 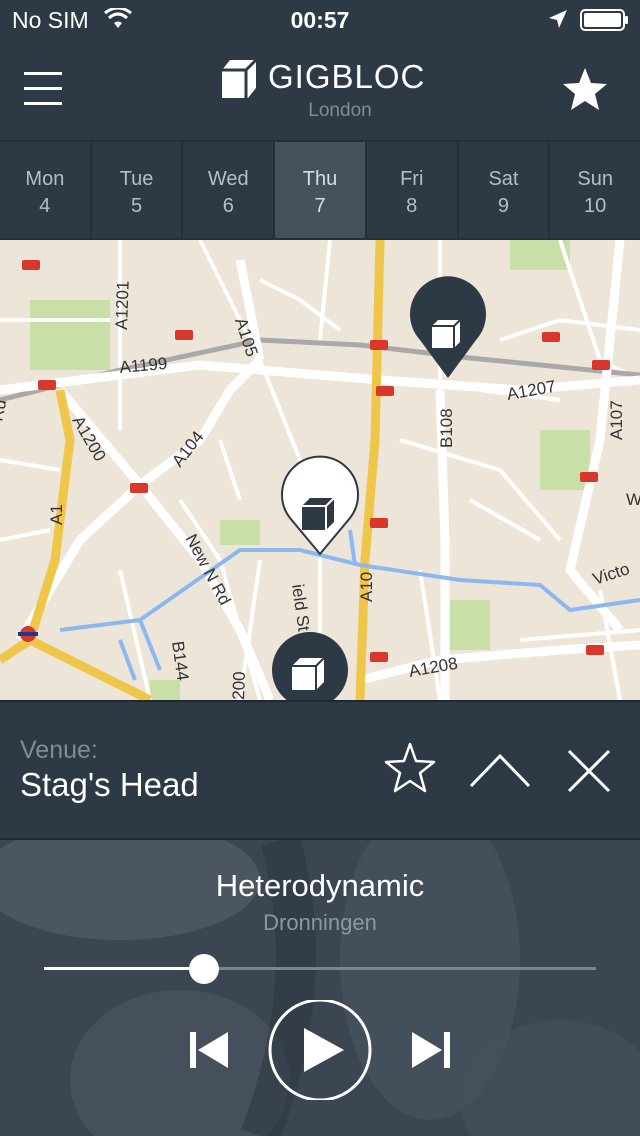 I want to click on road-label: ield St, so click(x=300, y=608).